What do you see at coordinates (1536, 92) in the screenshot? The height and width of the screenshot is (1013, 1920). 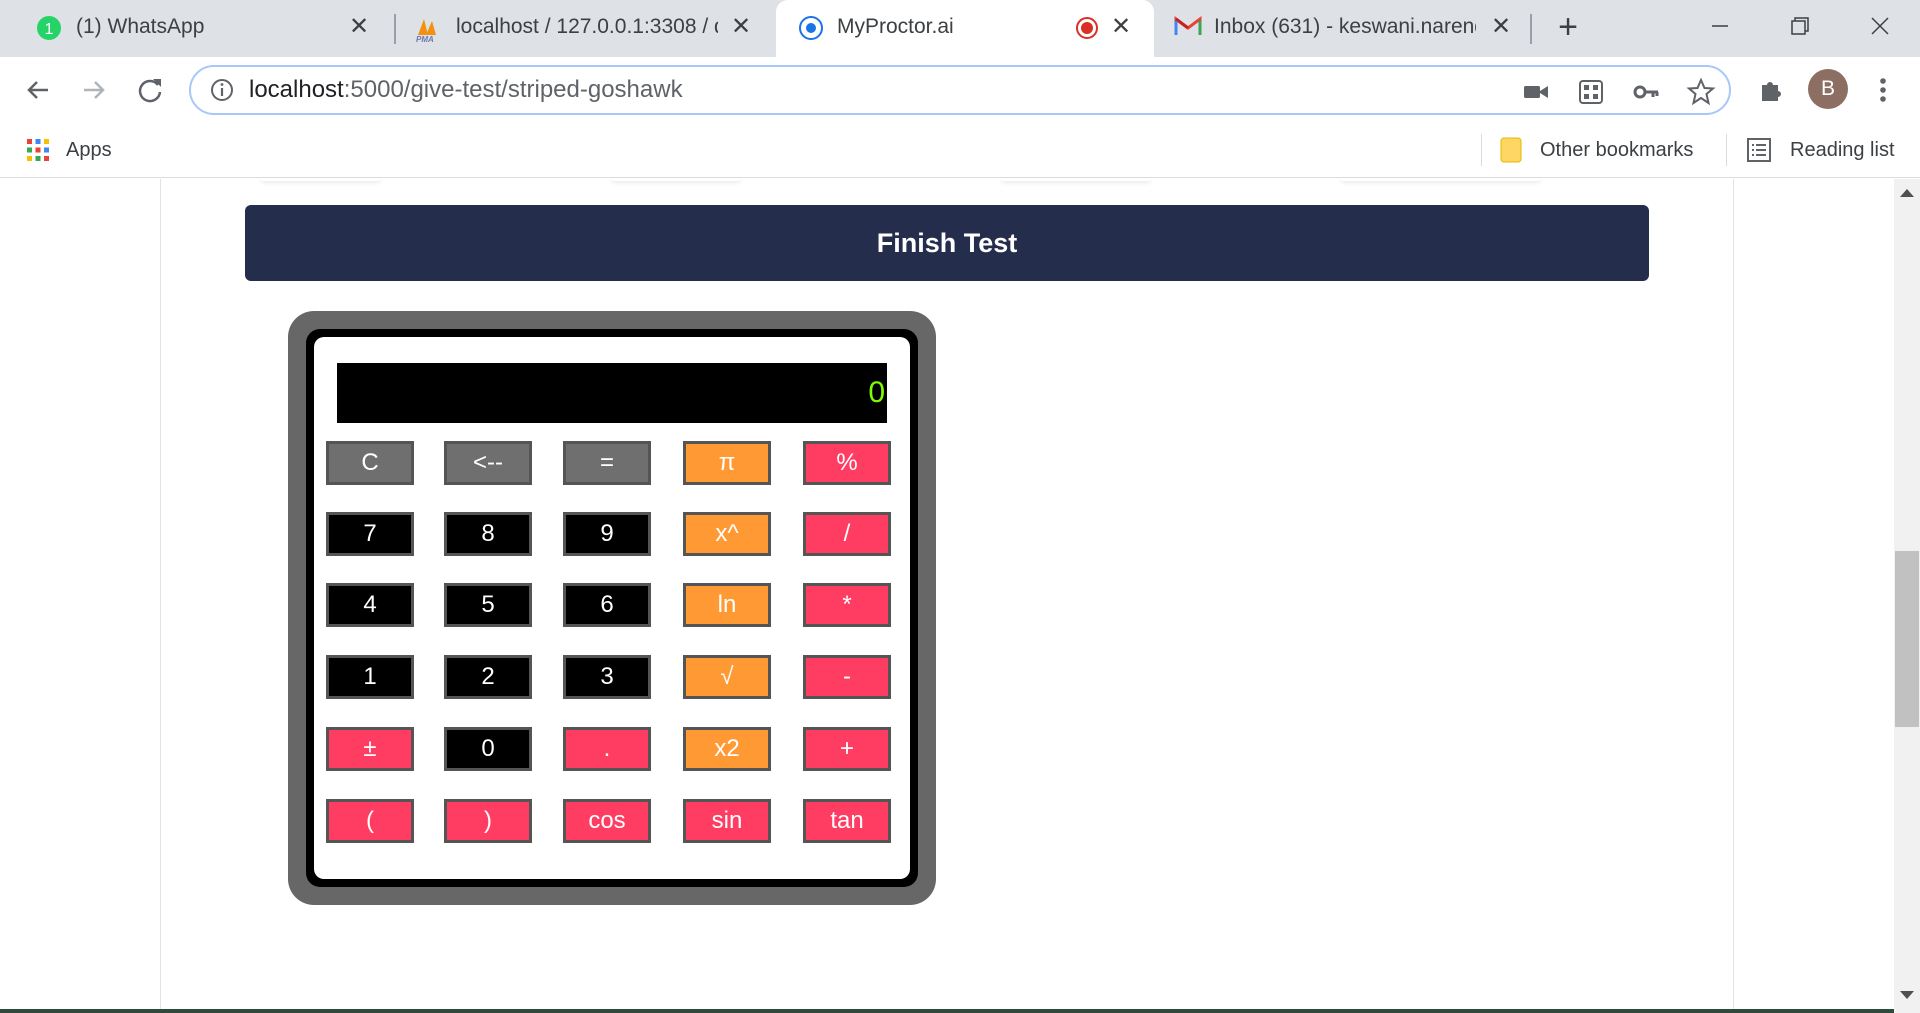 I see `camera-icon` at bounding box center [1536, 92].